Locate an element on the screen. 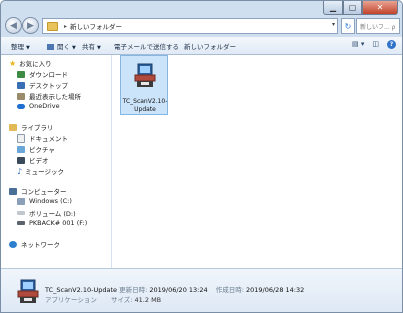 This screenshot has height=313, width=403. open-label: 開く is located at coordinates (63, 47).